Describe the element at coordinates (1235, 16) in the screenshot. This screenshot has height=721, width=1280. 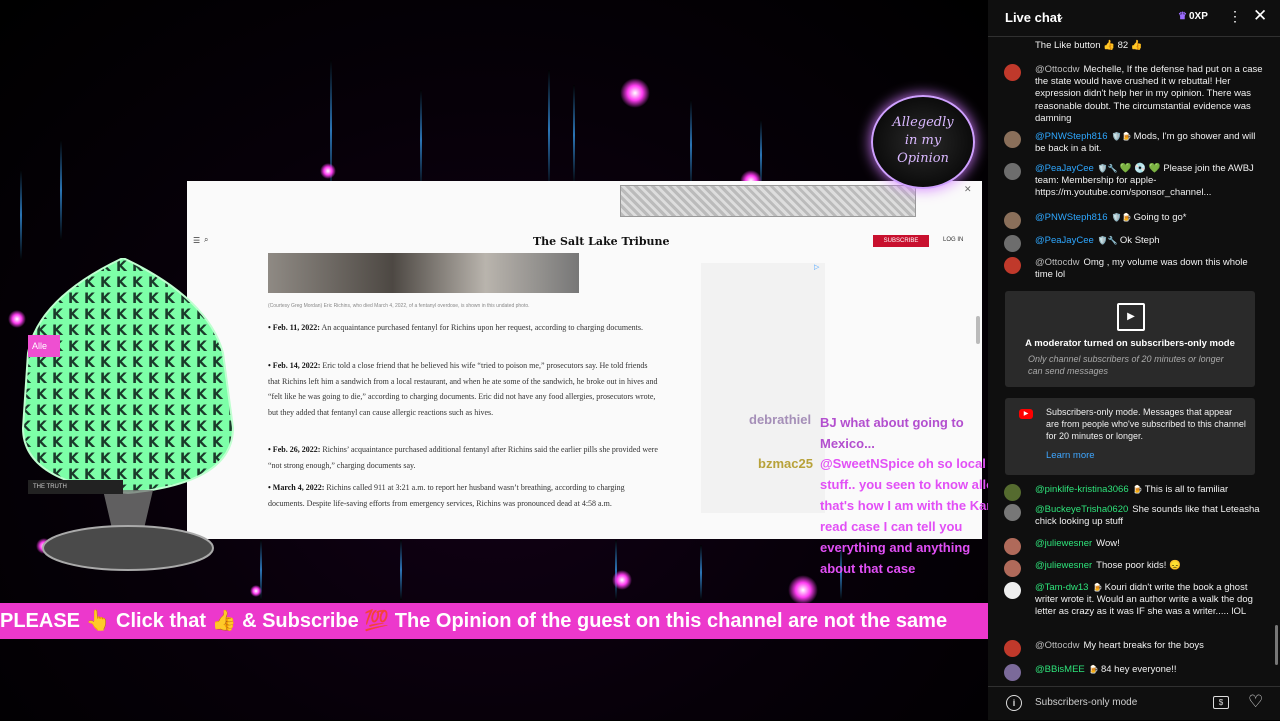
I see `more-options-icon: ⋮` at that location.